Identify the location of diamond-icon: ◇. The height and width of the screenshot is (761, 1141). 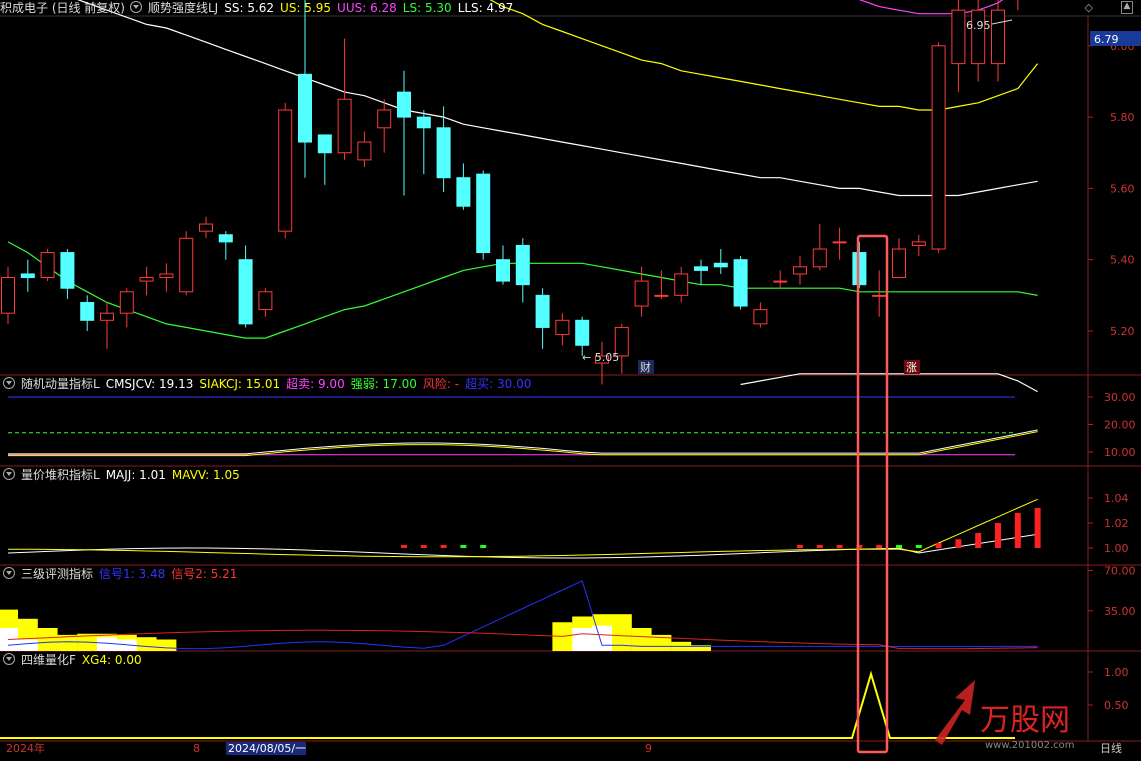
(1089, 7).